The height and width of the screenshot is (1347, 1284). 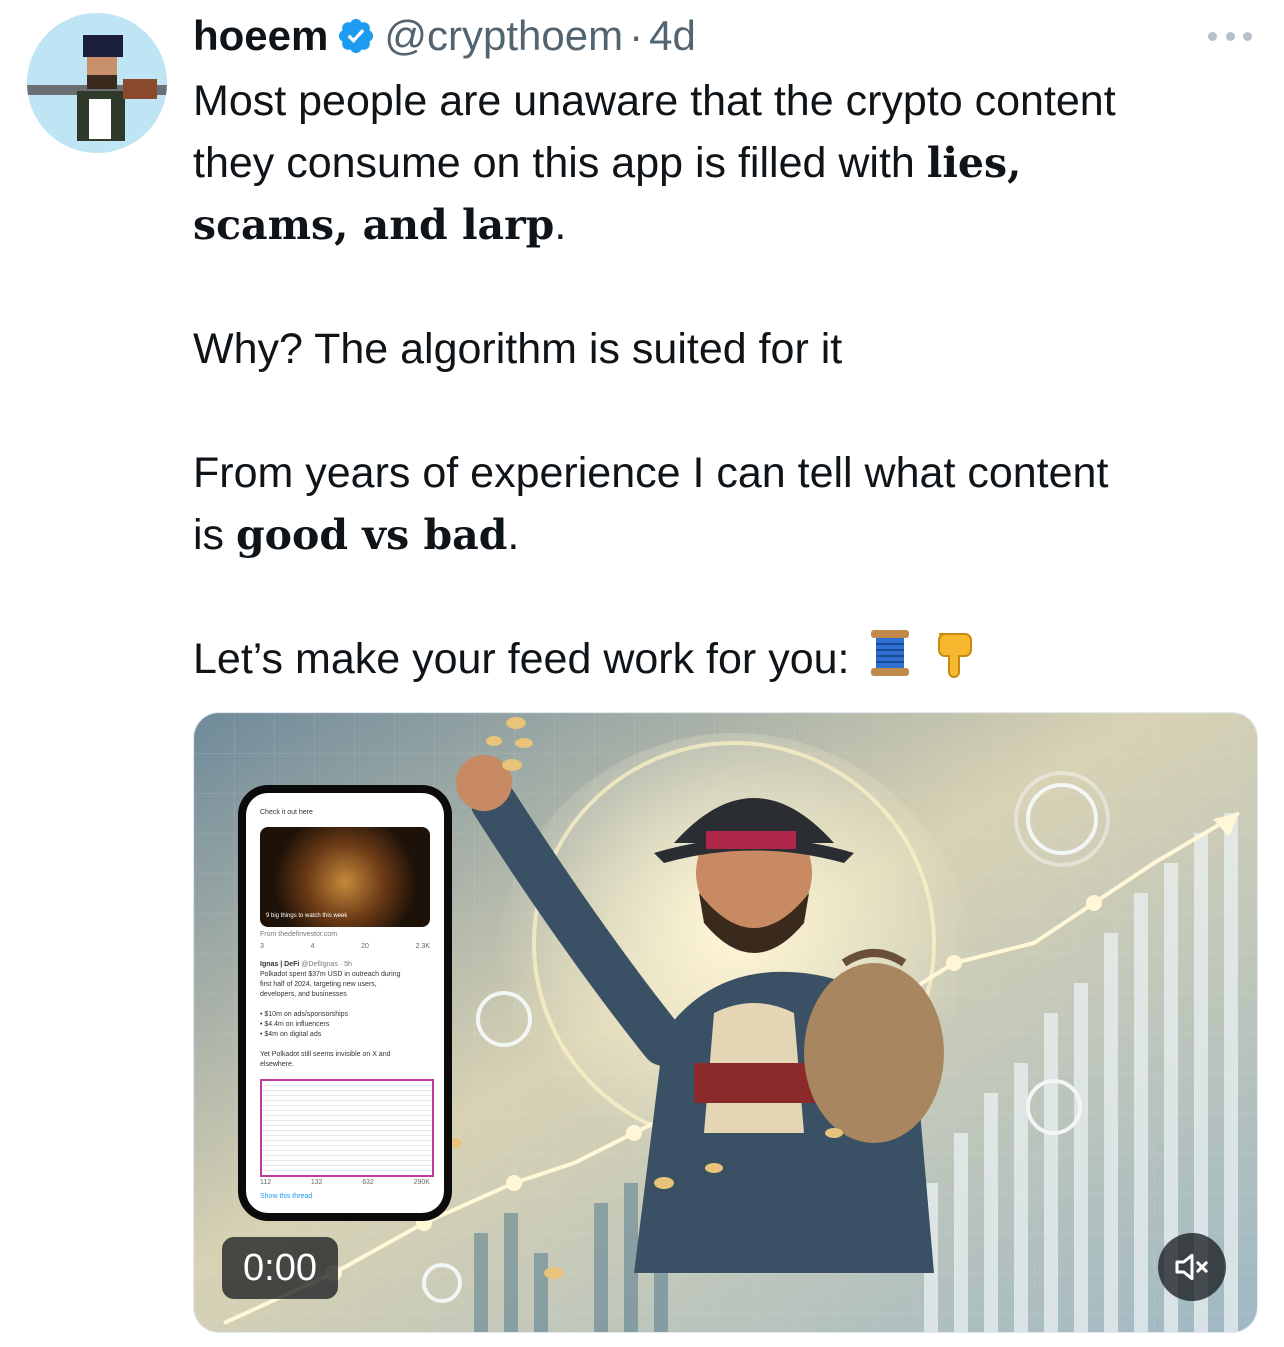 What do you see at coordinates (422, 946) in the screenshot?
I see `phone-stat: 2.3K` at bounding box center [422, 946].